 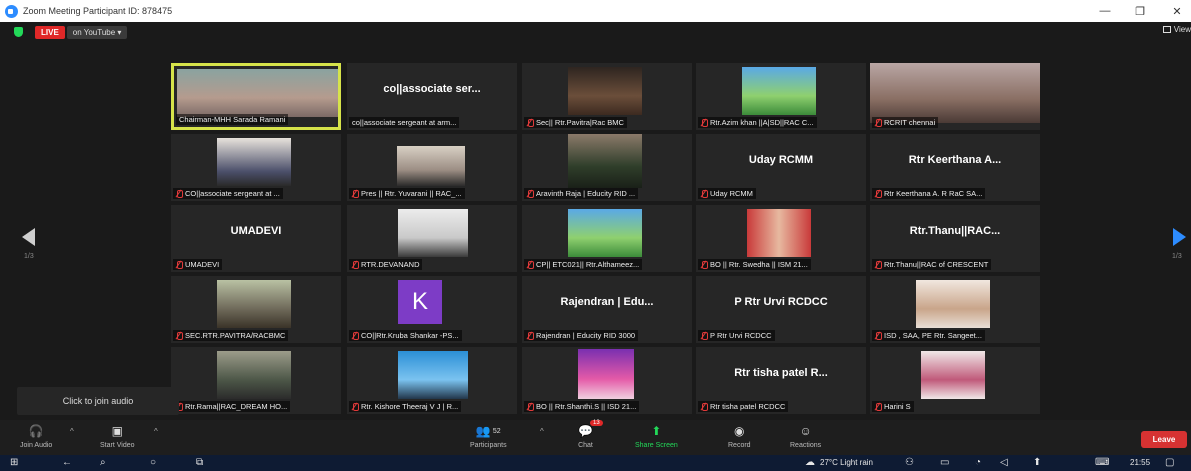 I want to click on participant-name-tag: UMADEVI, so click(x=198, y=264).